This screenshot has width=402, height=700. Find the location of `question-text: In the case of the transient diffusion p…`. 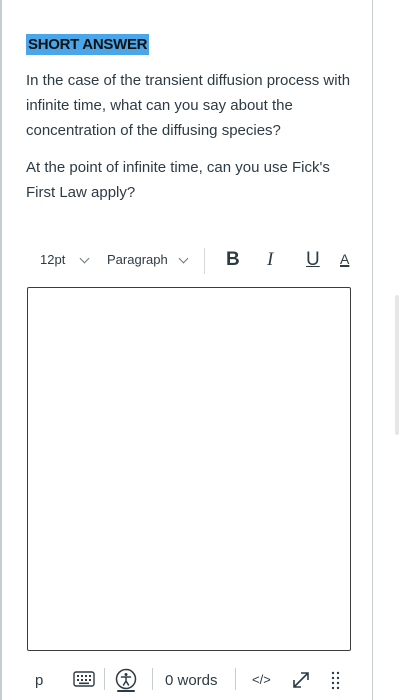

question-text: In the case of the transient diffusion p… is located at coordinates (188, 105).